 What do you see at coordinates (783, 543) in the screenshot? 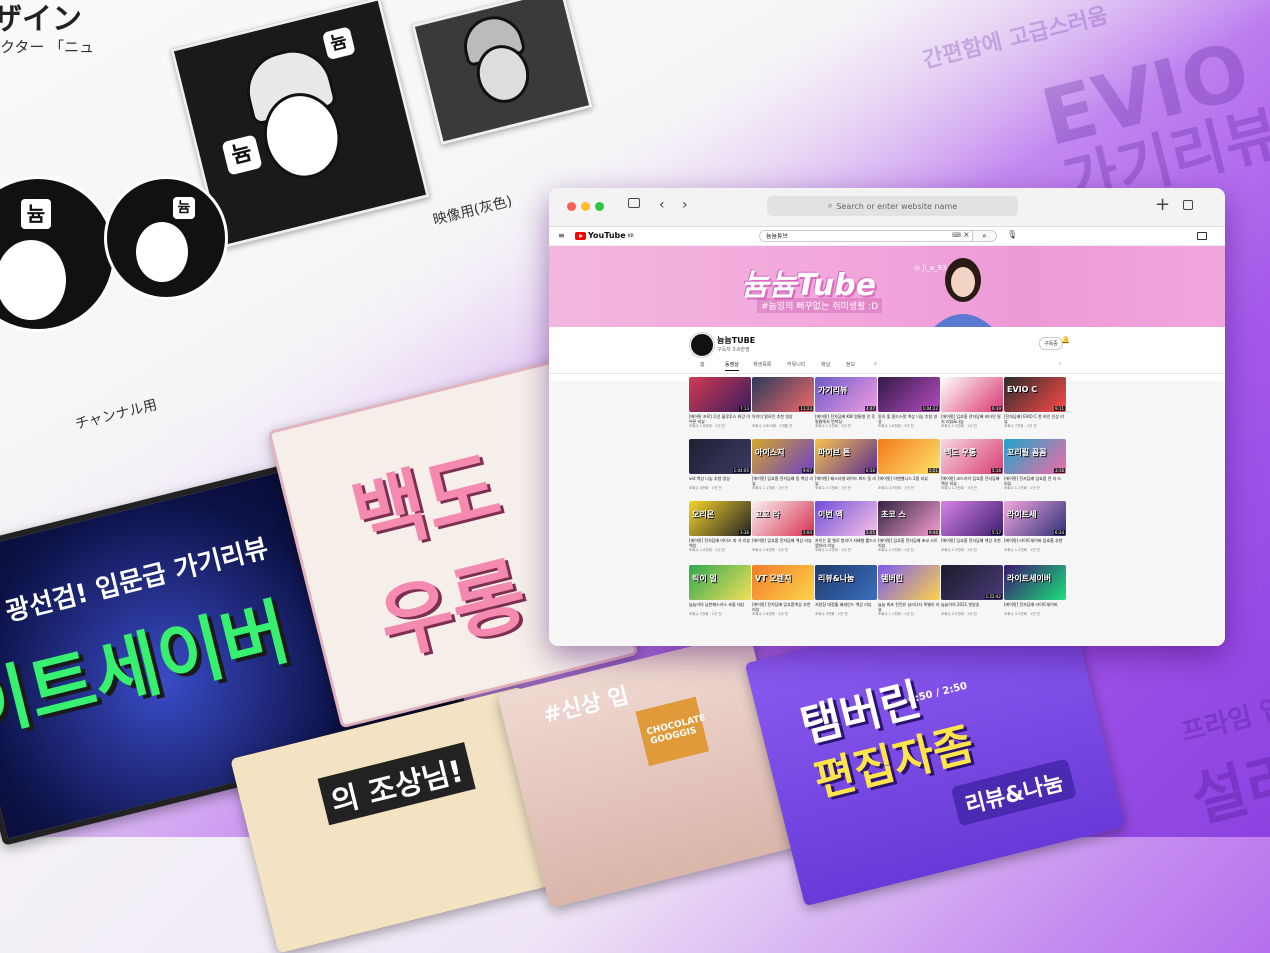
I see `video-title: [에어팟] 입호흡 전자담배 액상 리뷰` at bounding box center [783, 543].